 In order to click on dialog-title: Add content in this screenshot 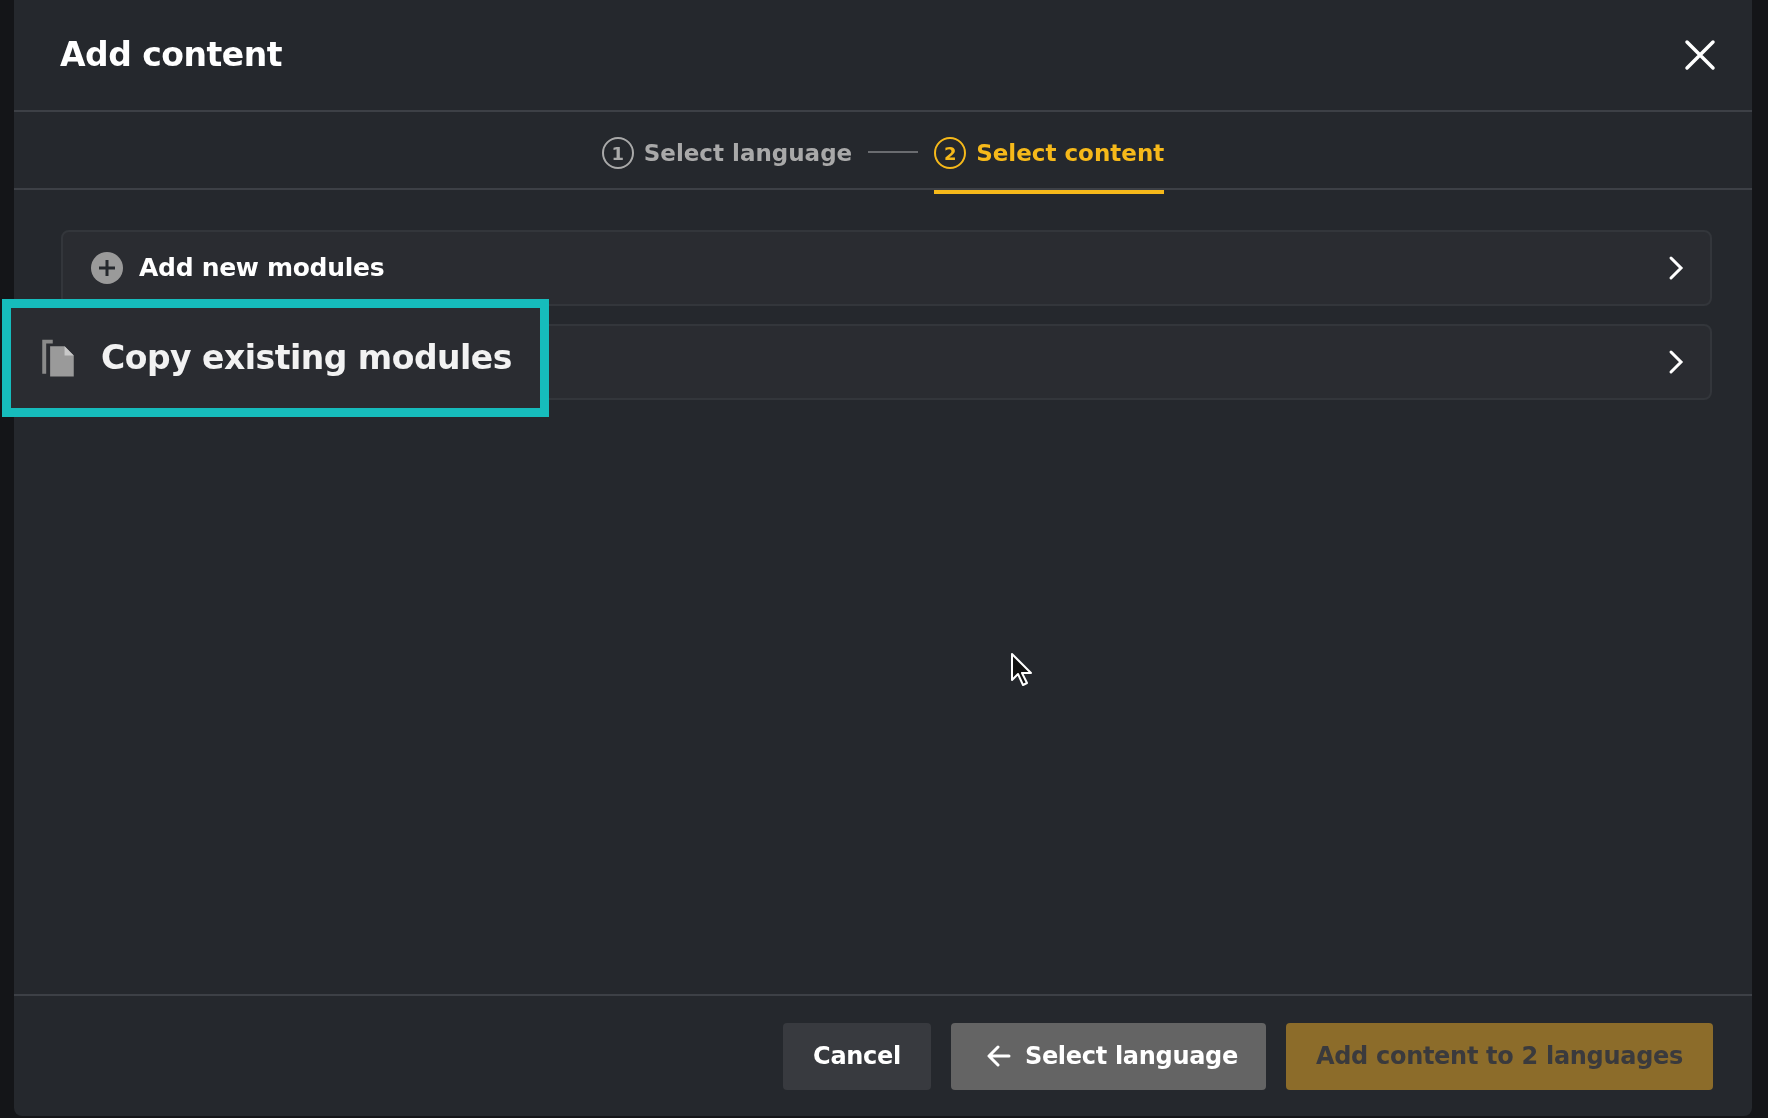, I will do `click(171, 55)`.